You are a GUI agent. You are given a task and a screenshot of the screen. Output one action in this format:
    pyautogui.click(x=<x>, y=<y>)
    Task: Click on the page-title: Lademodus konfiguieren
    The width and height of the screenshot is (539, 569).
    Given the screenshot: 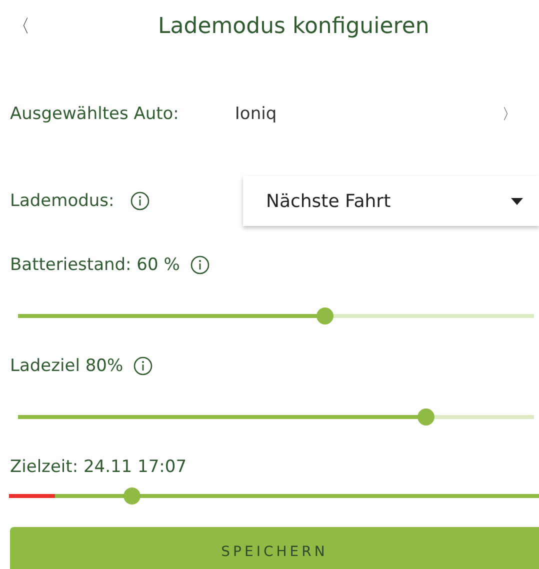 What is the action you would take?
    pyautogui.click(x=294, y=26)
    